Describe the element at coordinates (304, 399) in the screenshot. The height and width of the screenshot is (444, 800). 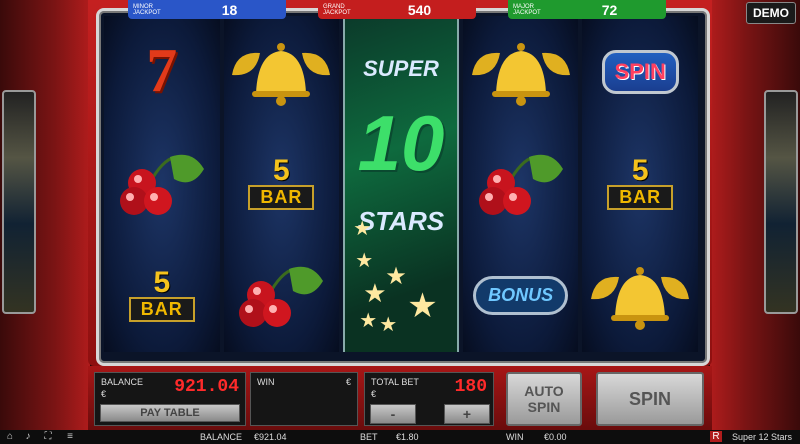
I see `win-panel: WIN €` at that location.